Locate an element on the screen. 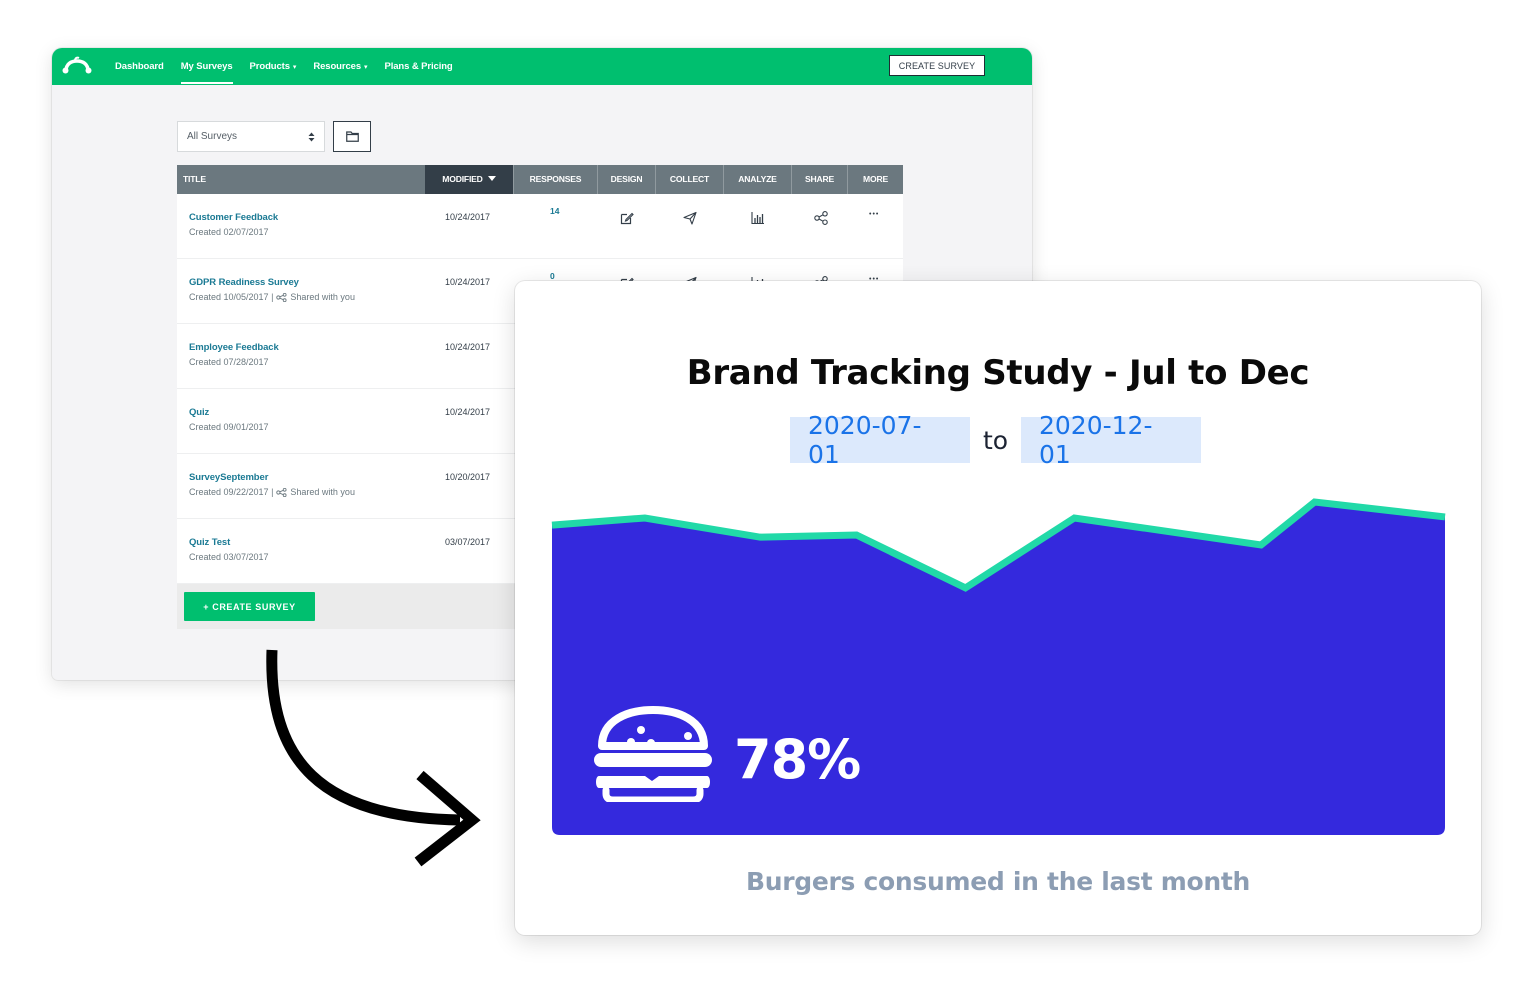  created-date: Created 03/07/2017 is located at coordinates (229, 557).